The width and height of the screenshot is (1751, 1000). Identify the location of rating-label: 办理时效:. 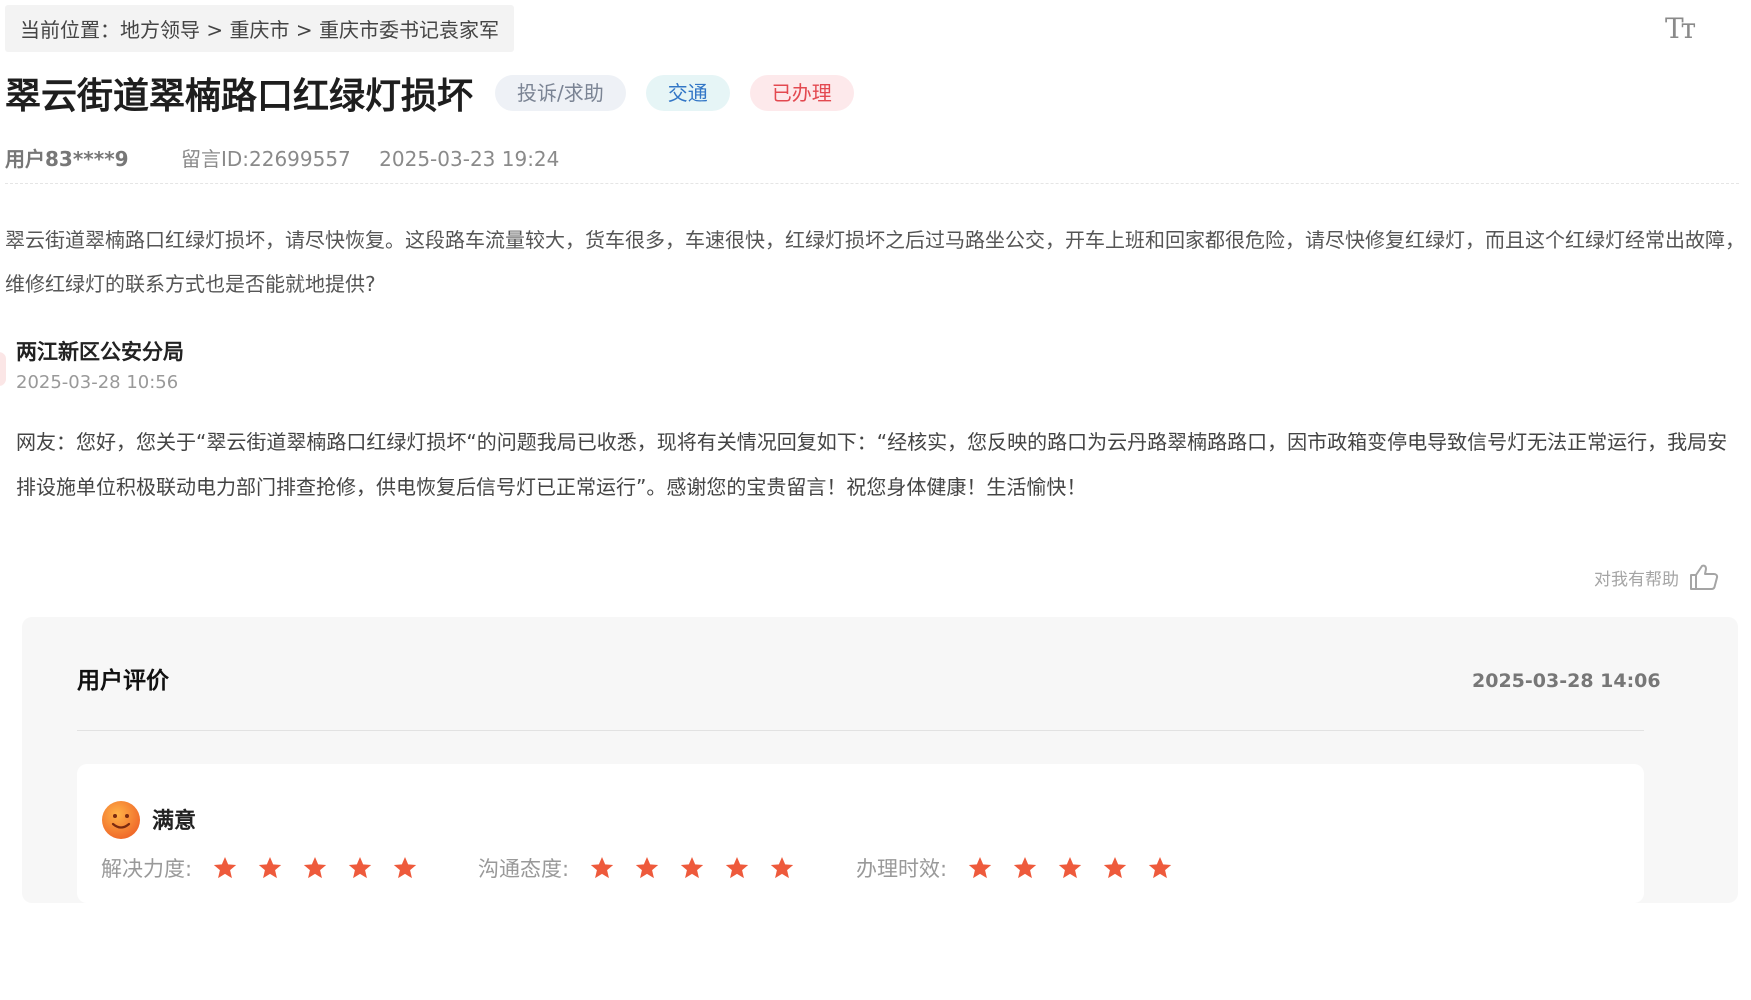
(902, 869).